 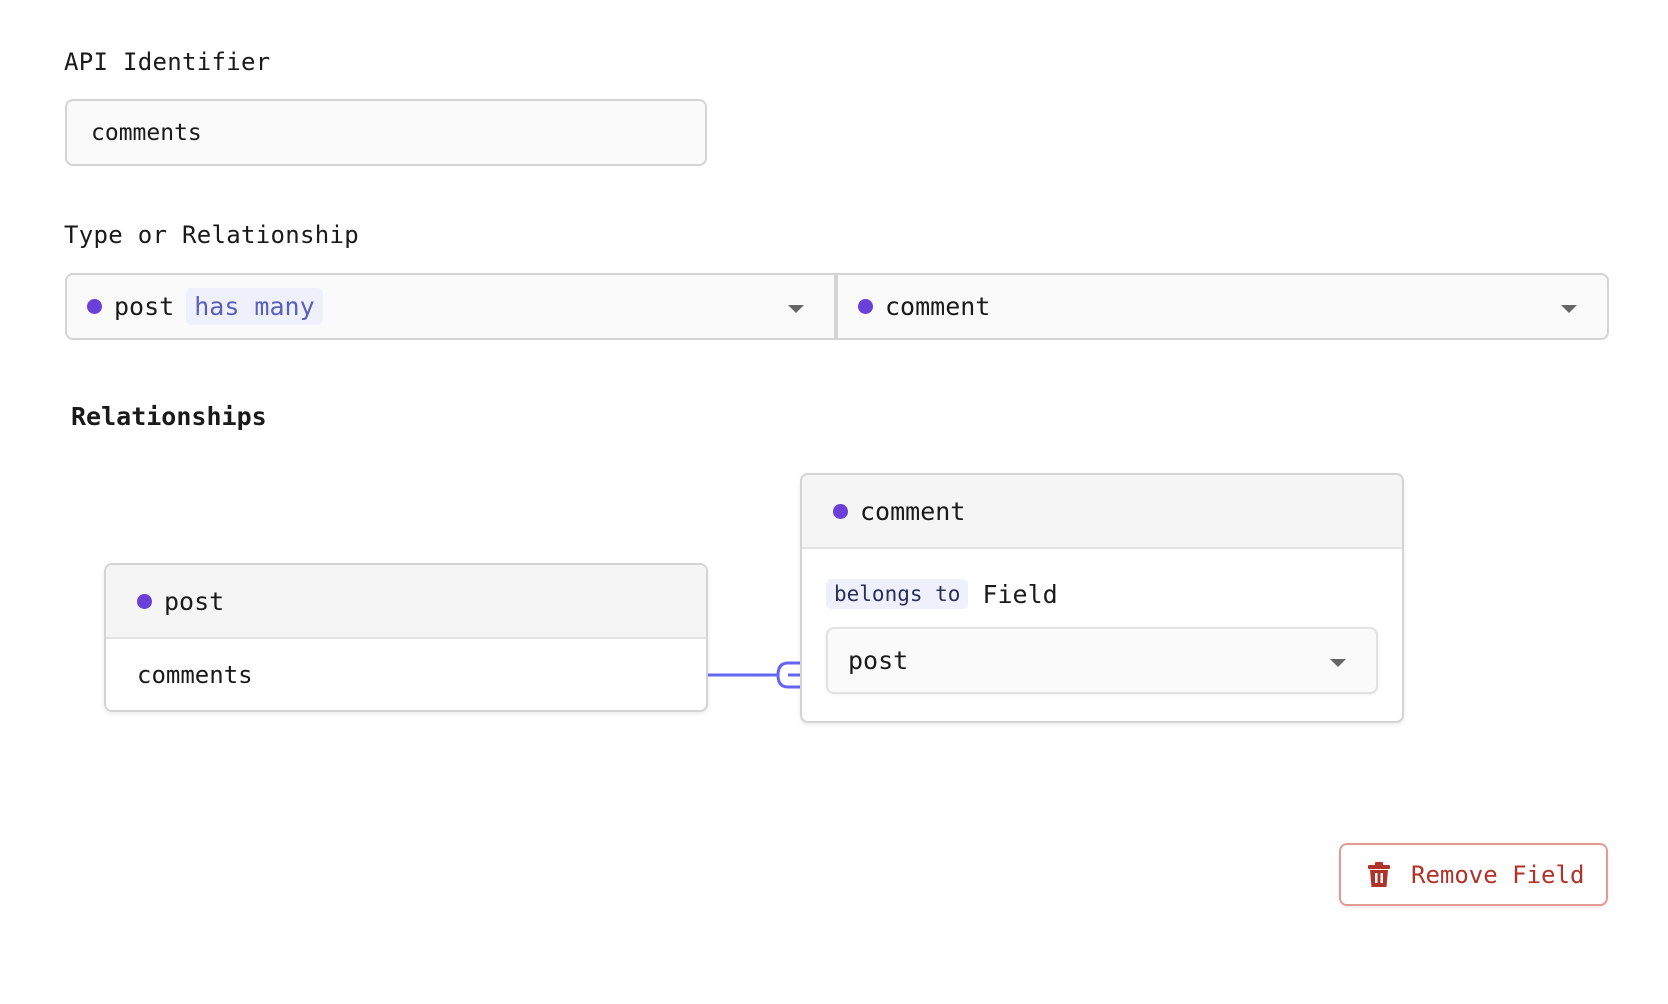 I want to click on relation-type-badge: has many, so click(x=254, y=306).